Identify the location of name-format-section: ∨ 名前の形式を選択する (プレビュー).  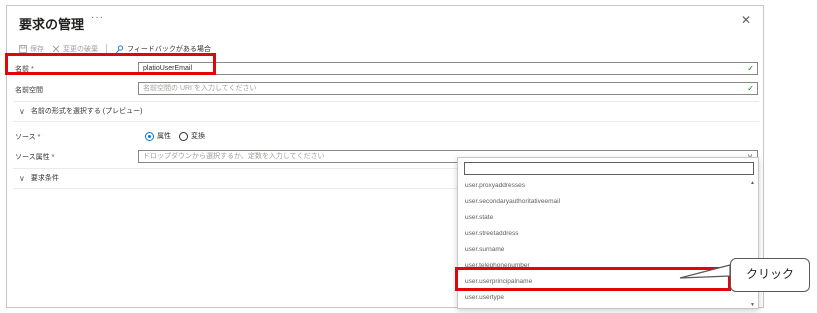
(80, 111).